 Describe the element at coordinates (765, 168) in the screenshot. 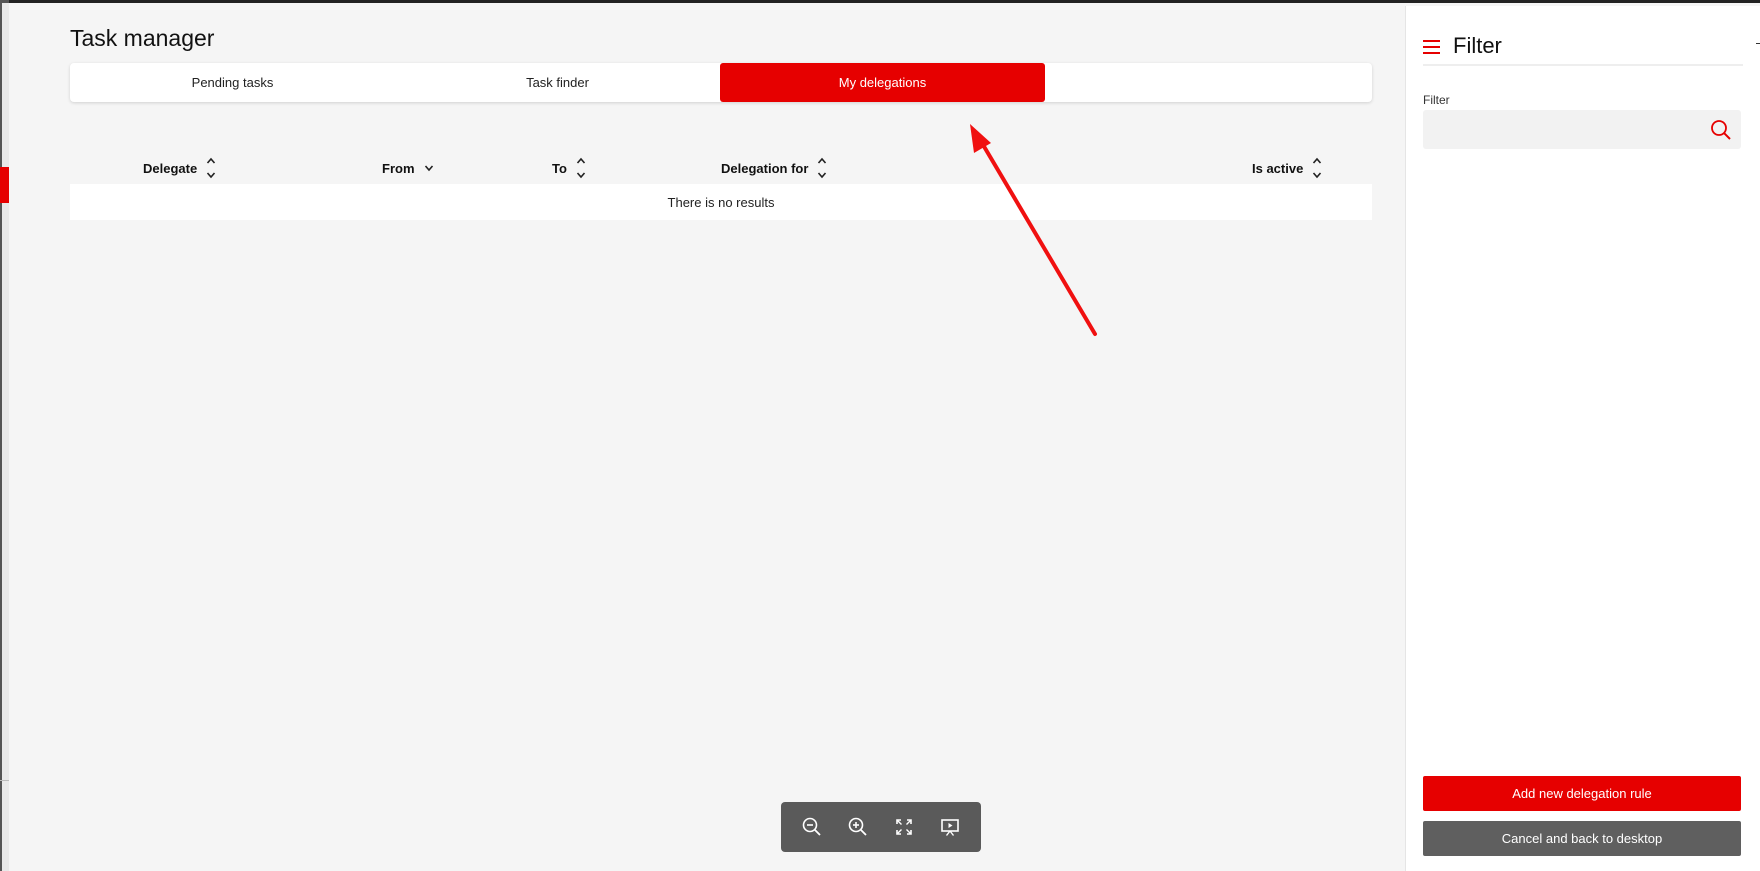

I see `column-label: Delegation for` at that location.